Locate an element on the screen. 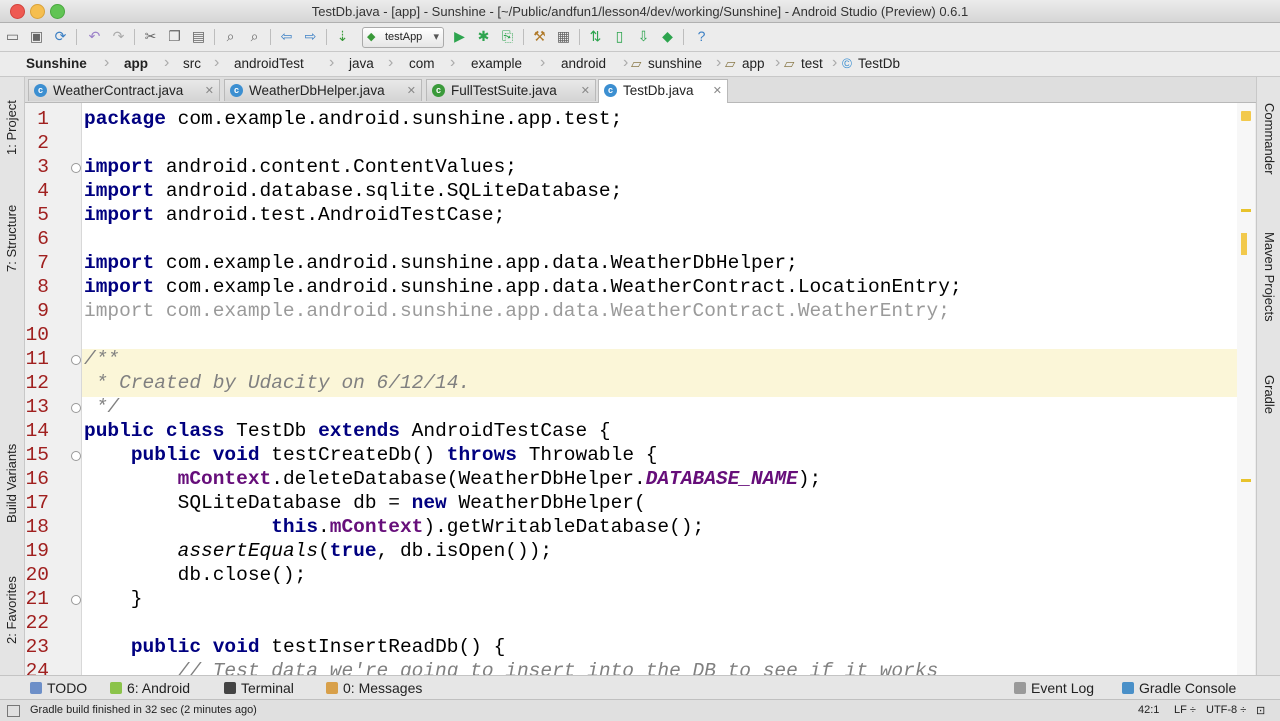  scroll-thumb is located at coordinates (1244, 244).